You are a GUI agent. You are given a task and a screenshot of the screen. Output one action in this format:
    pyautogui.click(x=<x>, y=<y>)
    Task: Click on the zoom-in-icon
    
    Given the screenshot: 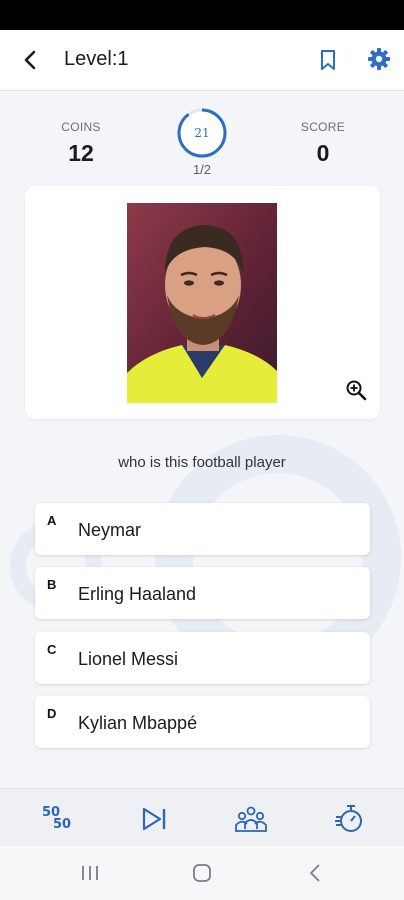 What is the action you would take?
    pyautogui.click(x=356, y=390)
    